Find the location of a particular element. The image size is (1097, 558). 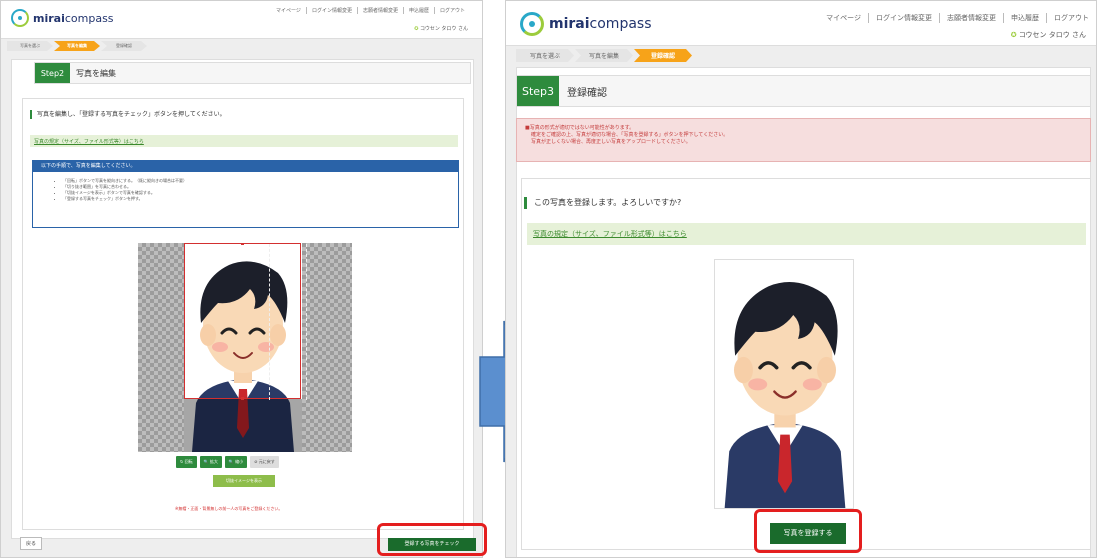

instructions-title: 以下の手順で、写真を編集してください。 is located at coordinates (245, 166).